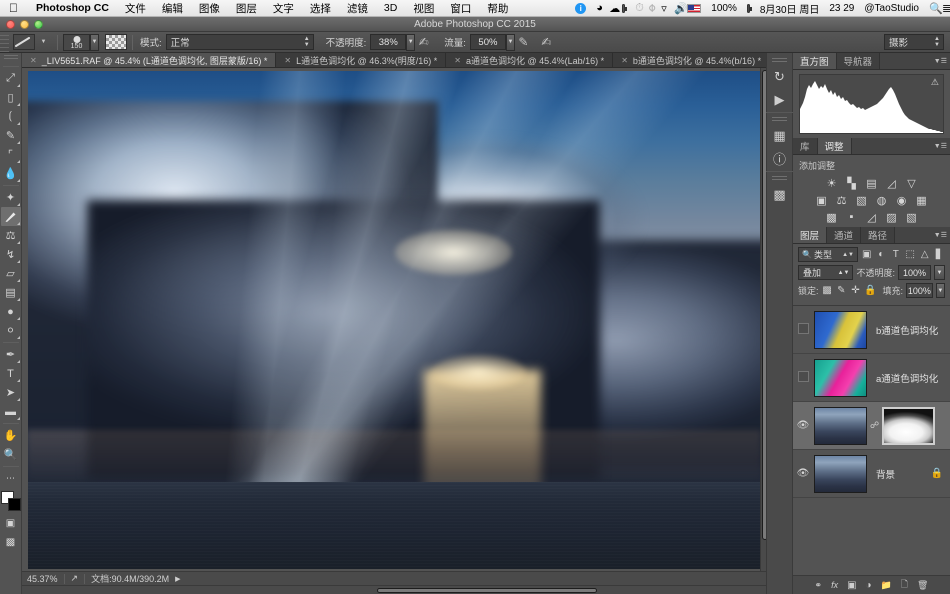 The height and width of the screenshot is (594, 950). Describe the element at coordinates (891, 183) in the screenshot. I see `exposure-icon: ◿` at that location.